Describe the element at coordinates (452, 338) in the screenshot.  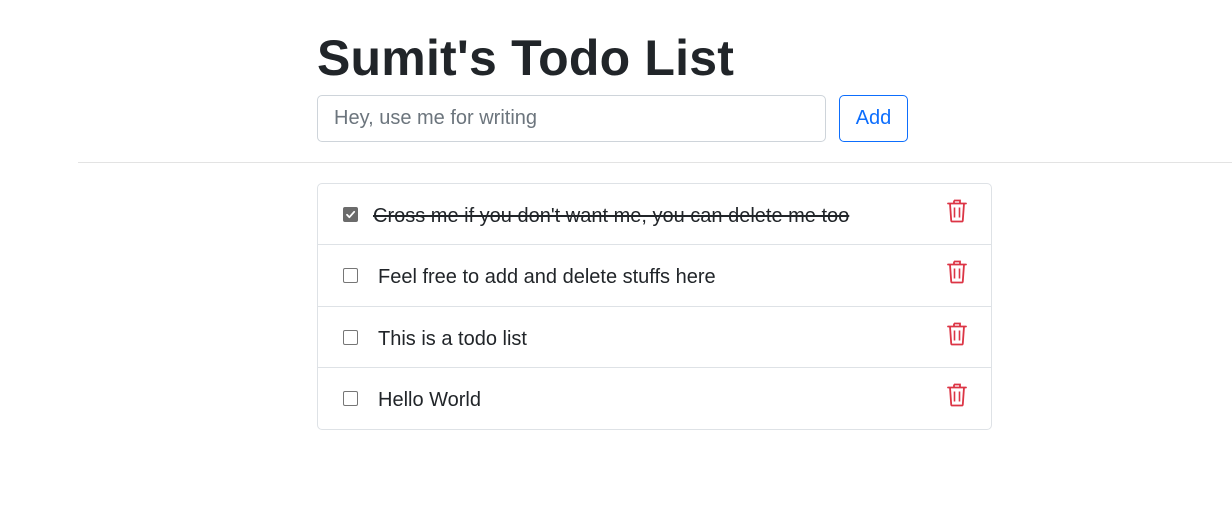
I see `todo-text: This is a todo list` at that location.